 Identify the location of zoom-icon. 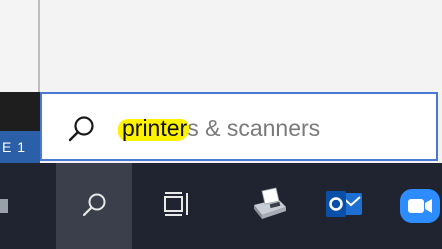
(420, 206).